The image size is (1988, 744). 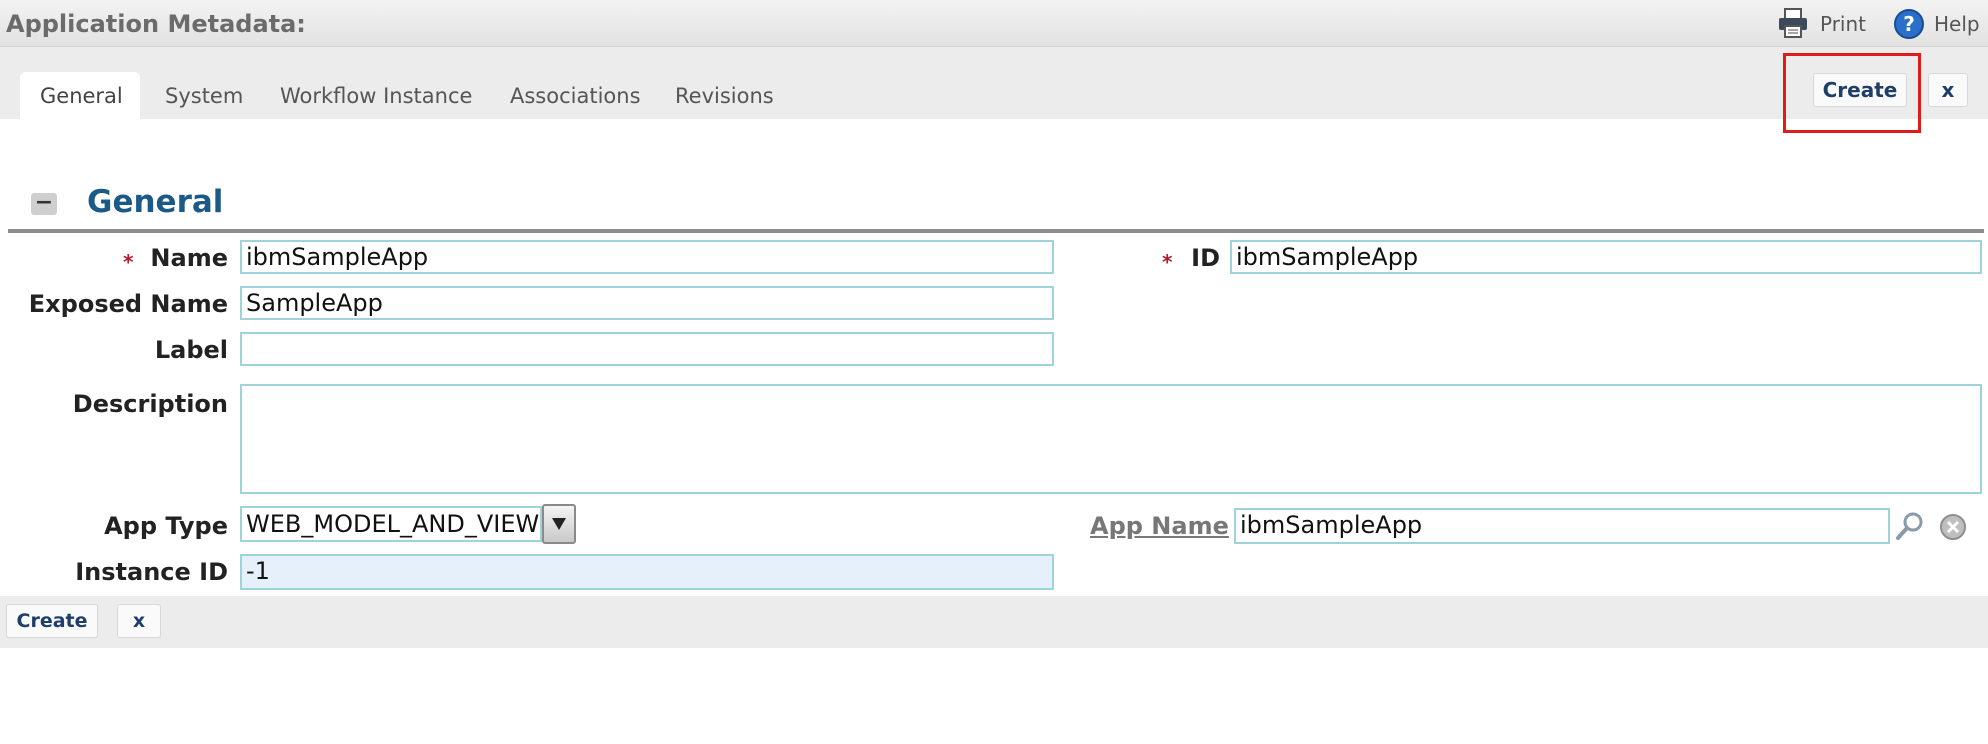 What do you see at coordinates (391, 524) in the screenshot?
I see `app-type-value: WEB_MODEL_AND_VIEW` at bounding box center [391, 524].